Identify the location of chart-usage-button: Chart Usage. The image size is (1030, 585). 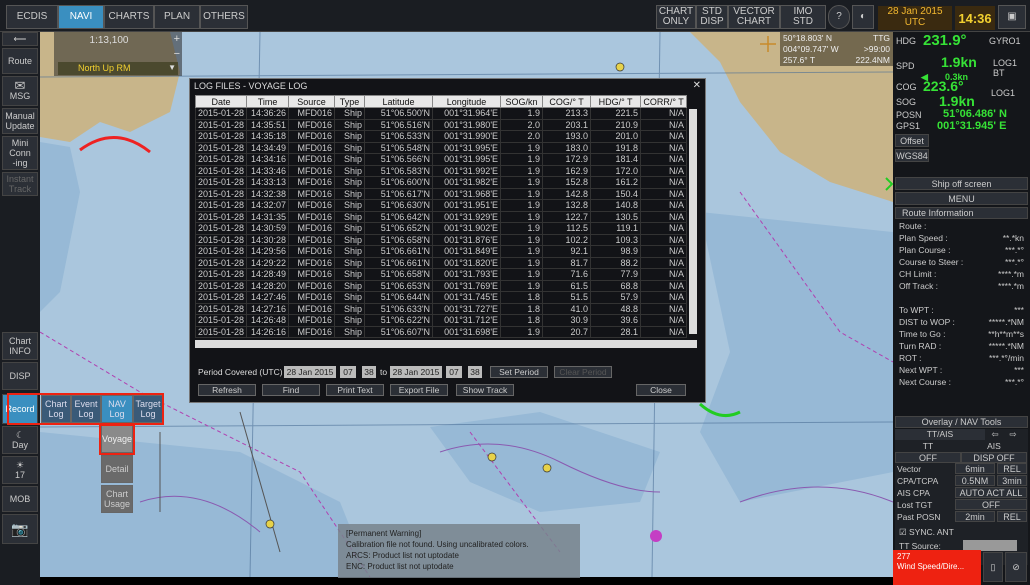
(117, 499).